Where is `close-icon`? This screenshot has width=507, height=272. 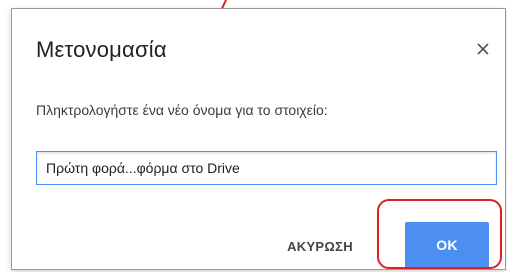
close-icon is located at coordinates (483, 49).